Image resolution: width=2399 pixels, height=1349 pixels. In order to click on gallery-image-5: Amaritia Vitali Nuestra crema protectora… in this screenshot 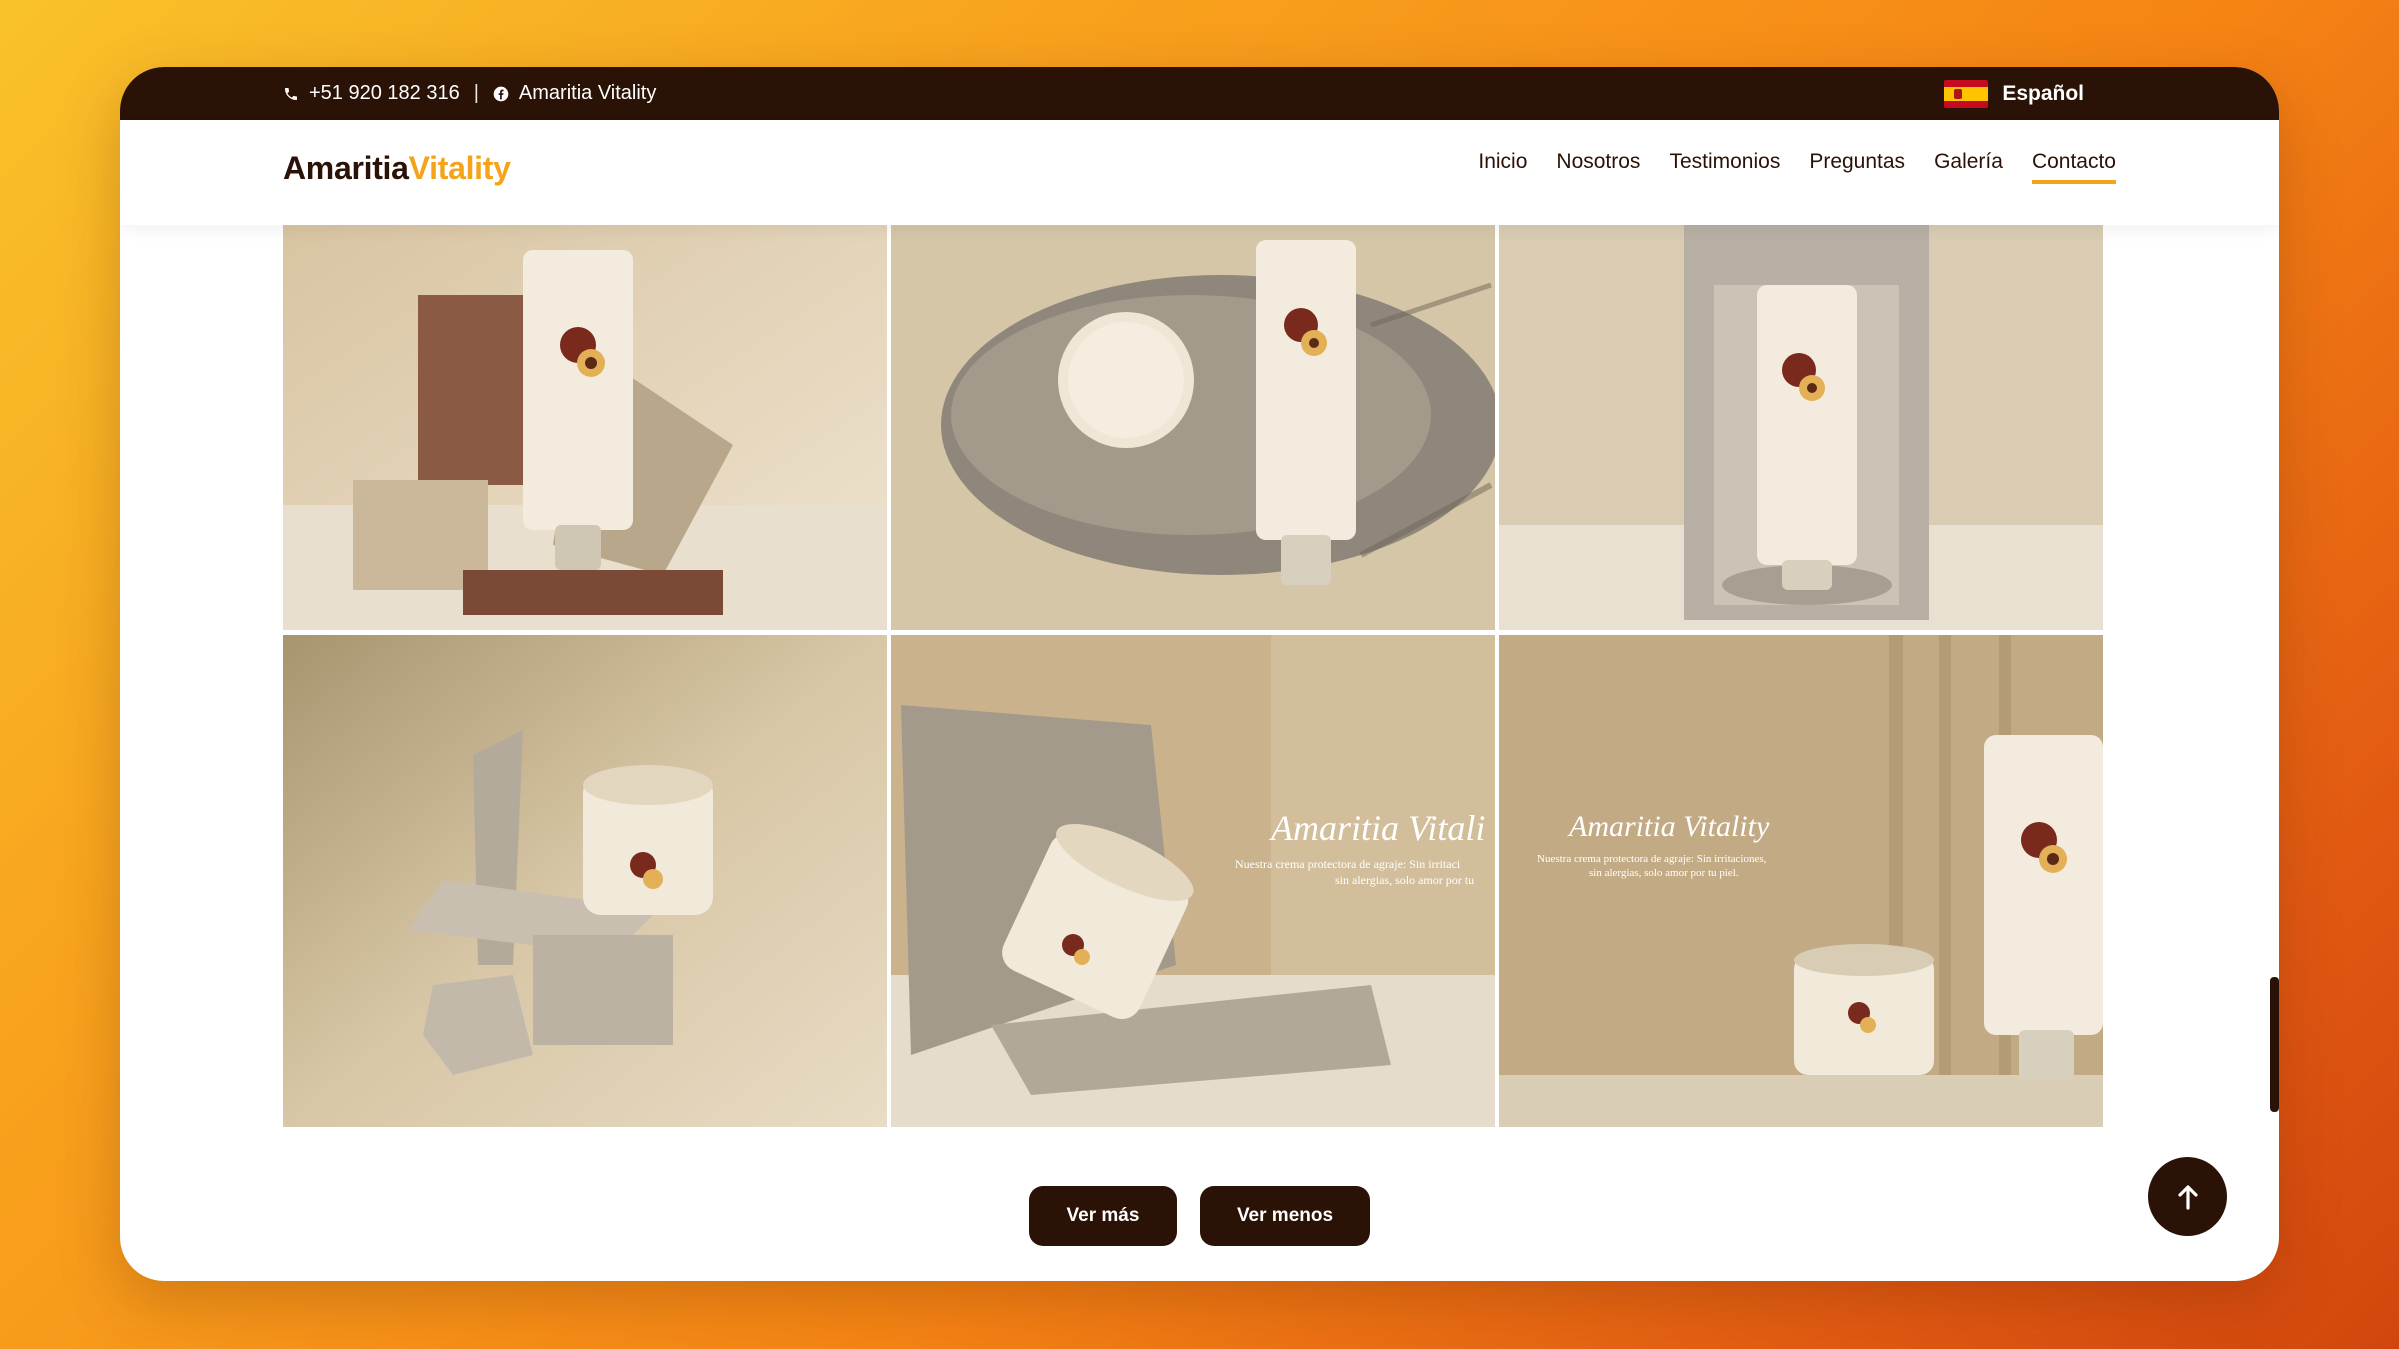, I will do `click(1193, 881)`.